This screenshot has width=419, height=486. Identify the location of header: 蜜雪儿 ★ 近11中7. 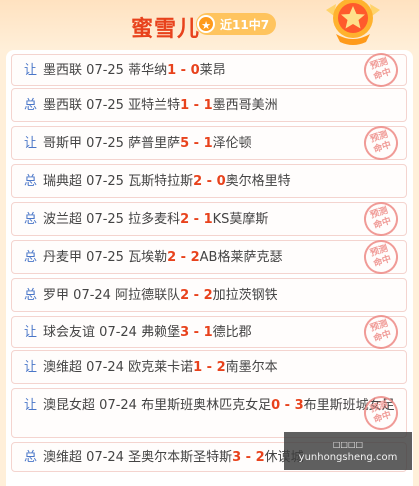
(209, 25).